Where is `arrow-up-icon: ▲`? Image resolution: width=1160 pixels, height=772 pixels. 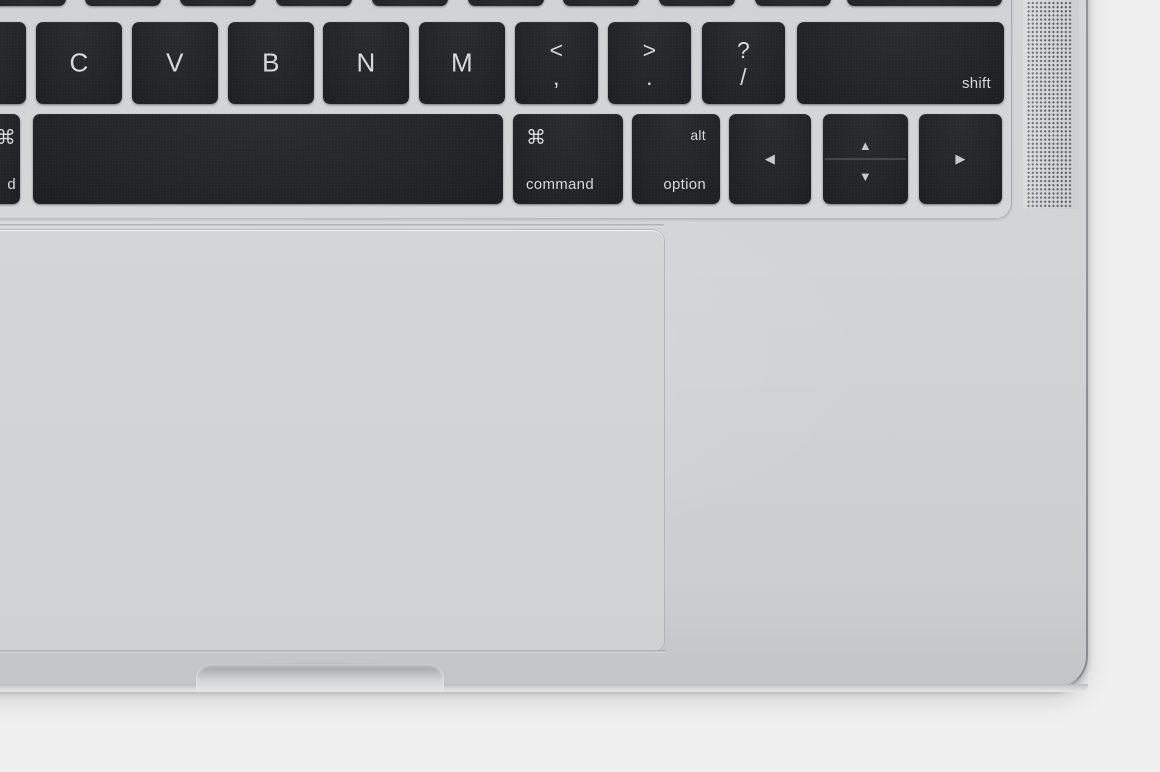
arrow-up-icon: ▲ is located at coordinates (865, 145).